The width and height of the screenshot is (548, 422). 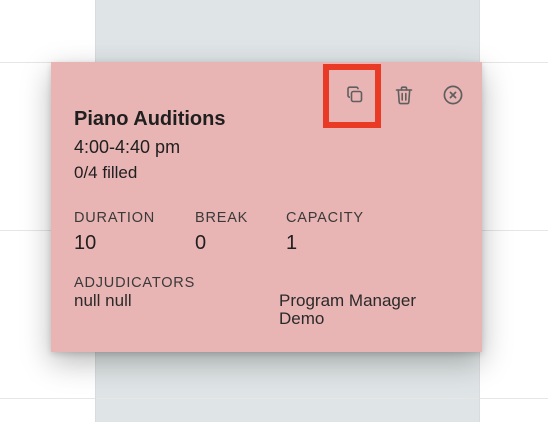 What do you see at coordinates (222, 218) in the screenshot?
I see `break-label: BREAK` at bounding box center [222, 218].